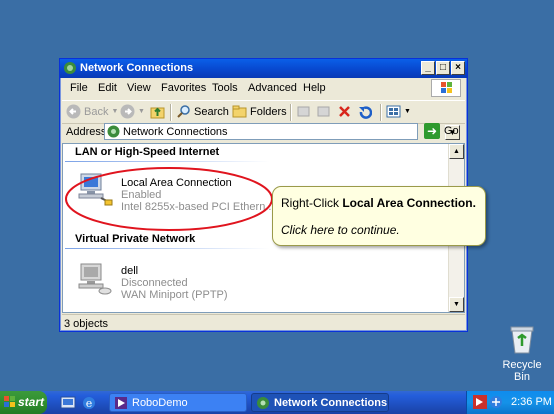  What do you see at coordinates (458, 68) in the screenshot?
I see `close-button: ×` at bounding box center [458, 68].